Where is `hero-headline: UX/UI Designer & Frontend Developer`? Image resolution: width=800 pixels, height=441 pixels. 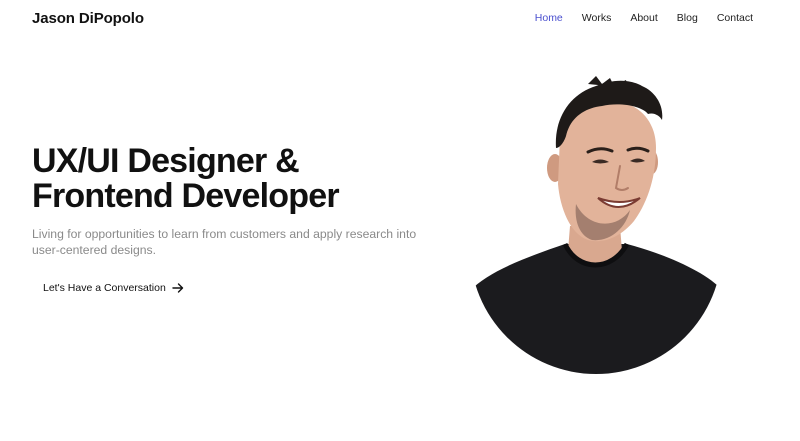 hero-headline: UX/UI Designer & Frontend Developer is located at coordinates (242, 179).